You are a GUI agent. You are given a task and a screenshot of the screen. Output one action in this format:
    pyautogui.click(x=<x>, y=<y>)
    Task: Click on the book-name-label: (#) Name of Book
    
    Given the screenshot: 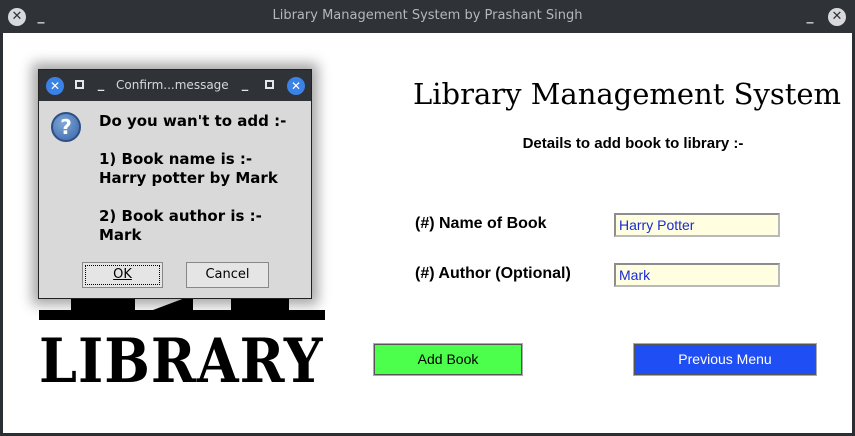 What is the action you would take?
    pyautogui.click(x=481, y=223)
    